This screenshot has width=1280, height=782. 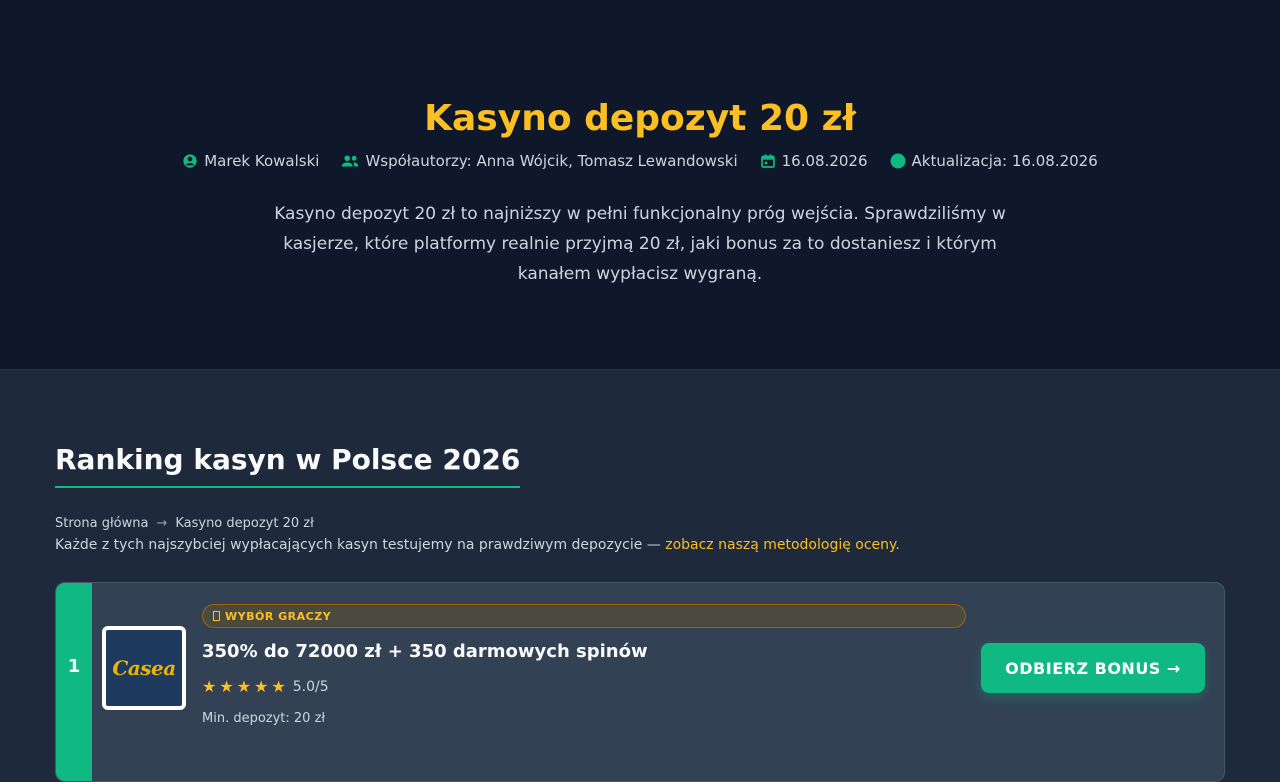 I want to click on breadcrumb: Strona główna → Kasyno depozyt 20 zł, so click(x=184, y=523).